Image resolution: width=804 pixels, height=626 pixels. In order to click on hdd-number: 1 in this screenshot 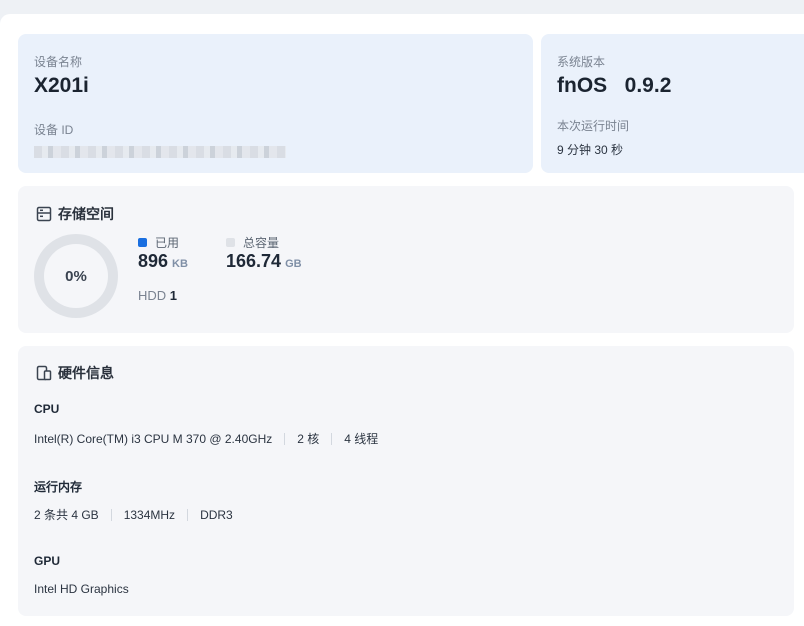, I will do `click(173, 295)`.